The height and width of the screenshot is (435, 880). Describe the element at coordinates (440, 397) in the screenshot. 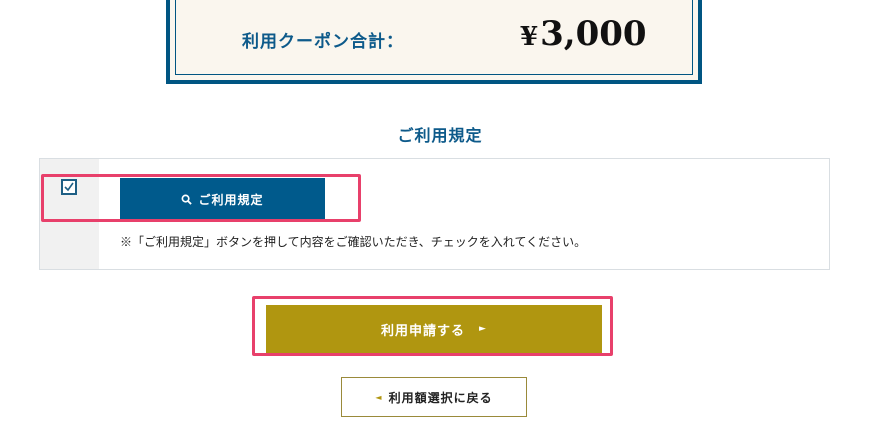

I see `back-button-label: 利用額選択に戻る` at that location.